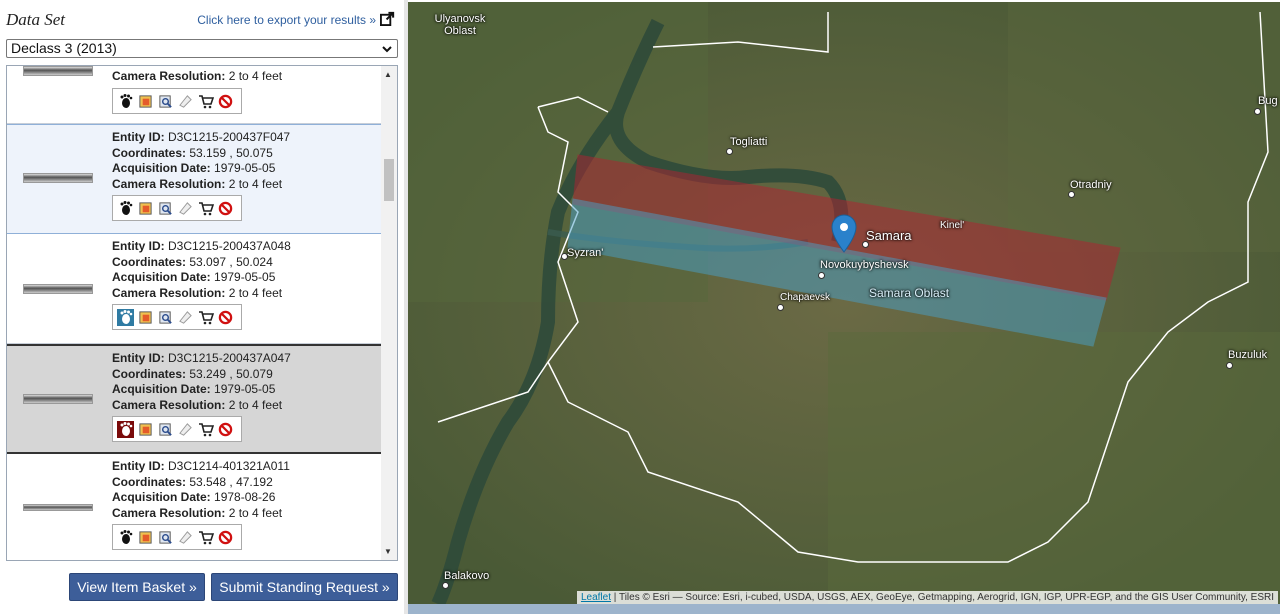 The image size is (1280, 614). What do you see at coordinates (844, 609) in the screenshot?
I see `map-bottom-bar` at bounding box center [844, 609].